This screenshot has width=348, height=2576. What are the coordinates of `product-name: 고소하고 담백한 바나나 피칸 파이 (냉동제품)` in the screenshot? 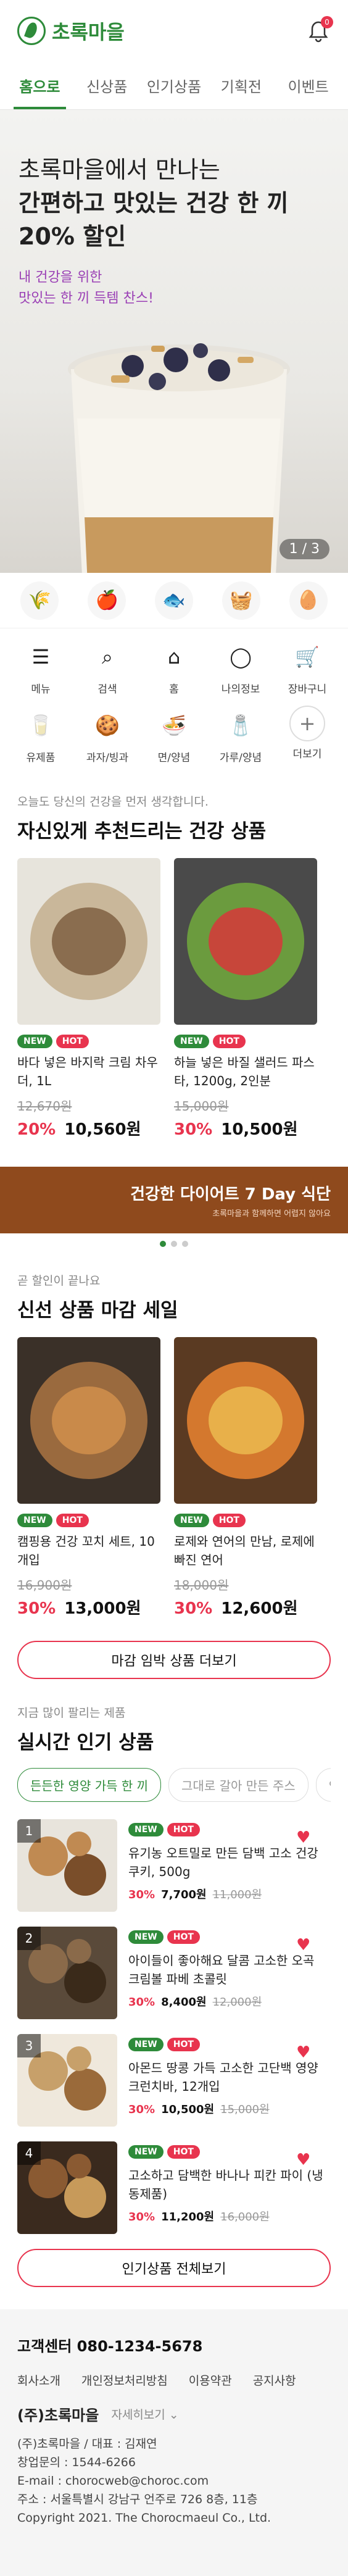 It's located at (225, 2184).